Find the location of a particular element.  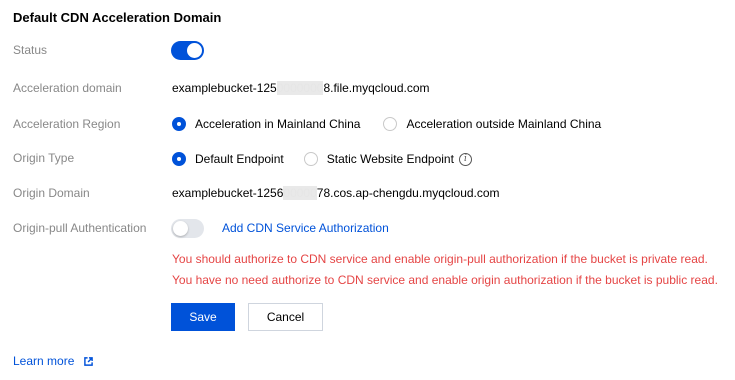

cancel-button: Cancel is located at coordinates (285, 317).